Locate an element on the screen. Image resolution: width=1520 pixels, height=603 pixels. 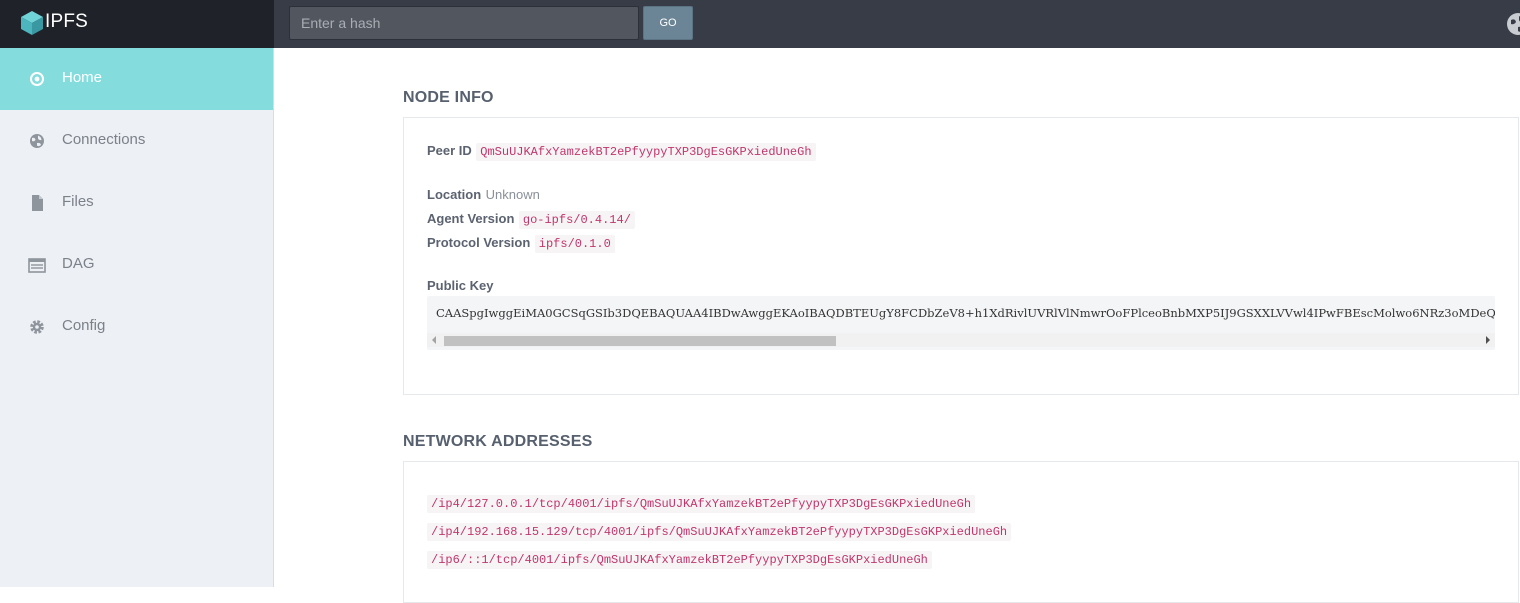
file-icon is located at coordinates (37, 203).